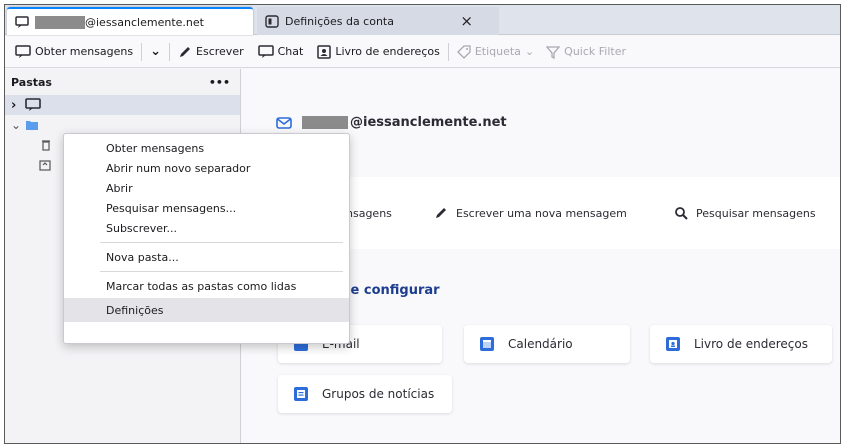  I want to click on chevron-right-icon: ›, so click(16, 105).